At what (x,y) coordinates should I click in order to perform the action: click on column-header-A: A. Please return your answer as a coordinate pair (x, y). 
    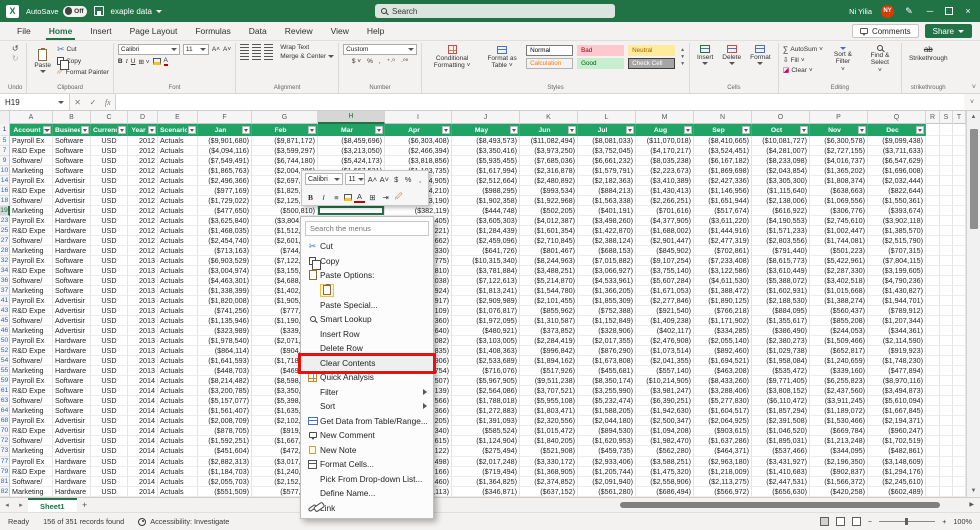
    Looking at the image, I should click on (31, 117).